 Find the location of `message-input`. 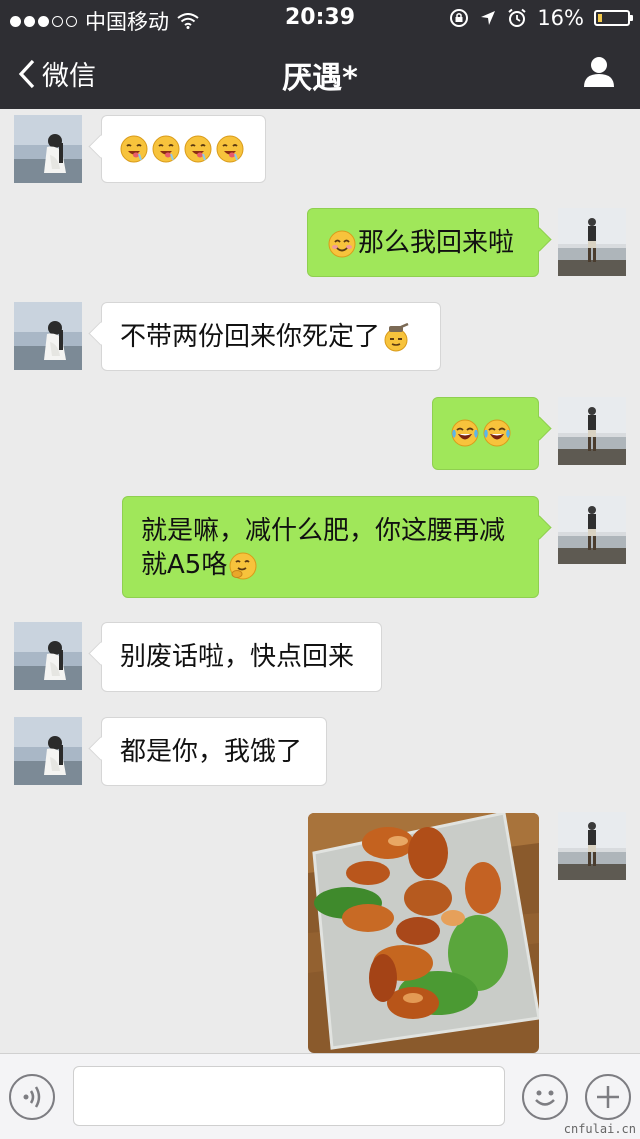

message-input is located at coordinates (289, 1096).